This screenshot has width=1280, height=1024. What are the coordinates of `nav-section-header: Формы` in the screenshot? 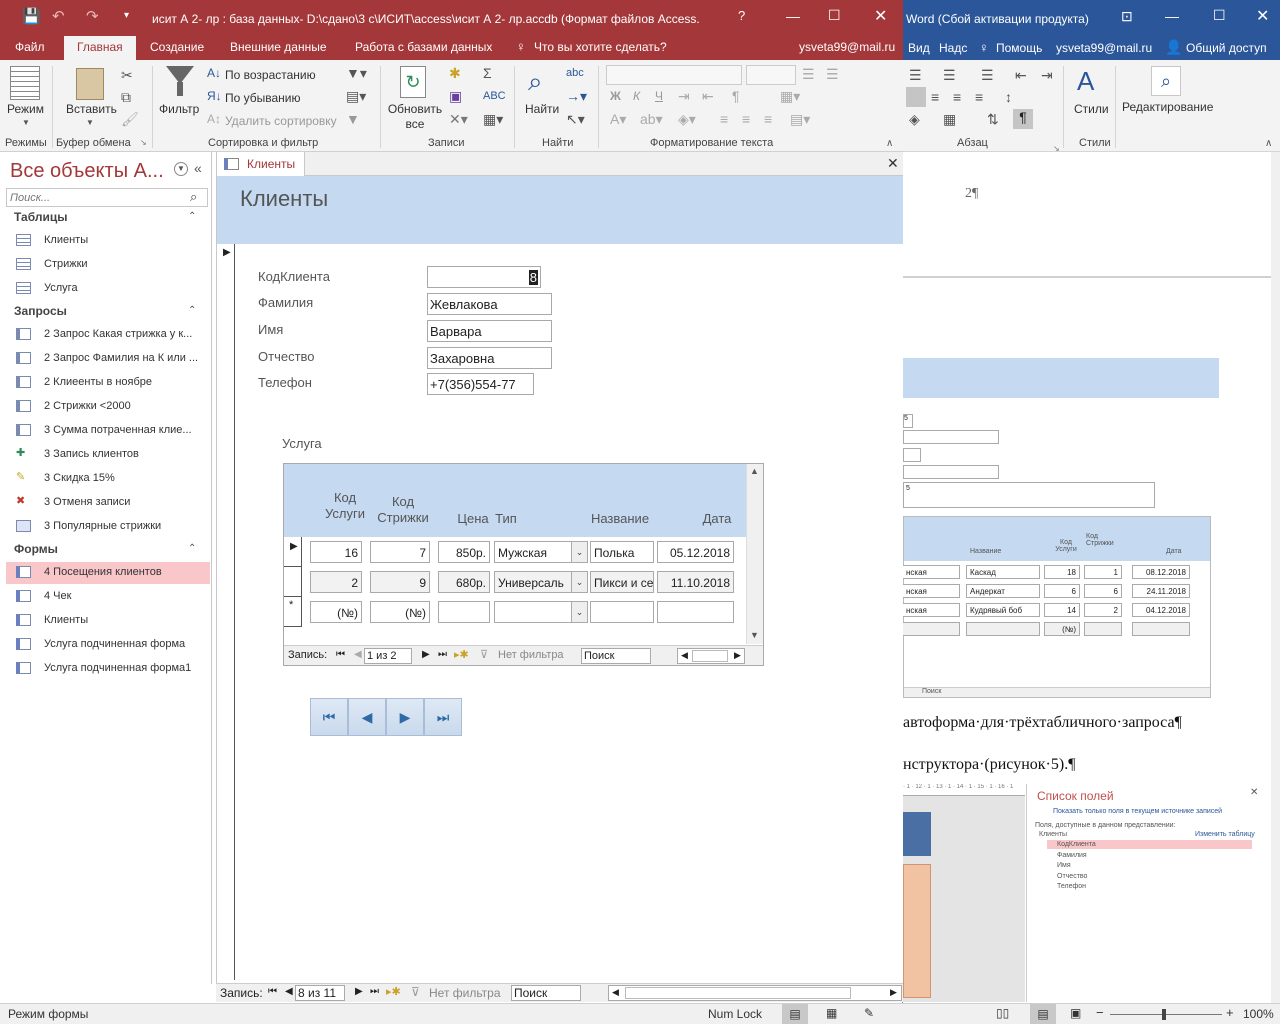 It's located at (36, 549).